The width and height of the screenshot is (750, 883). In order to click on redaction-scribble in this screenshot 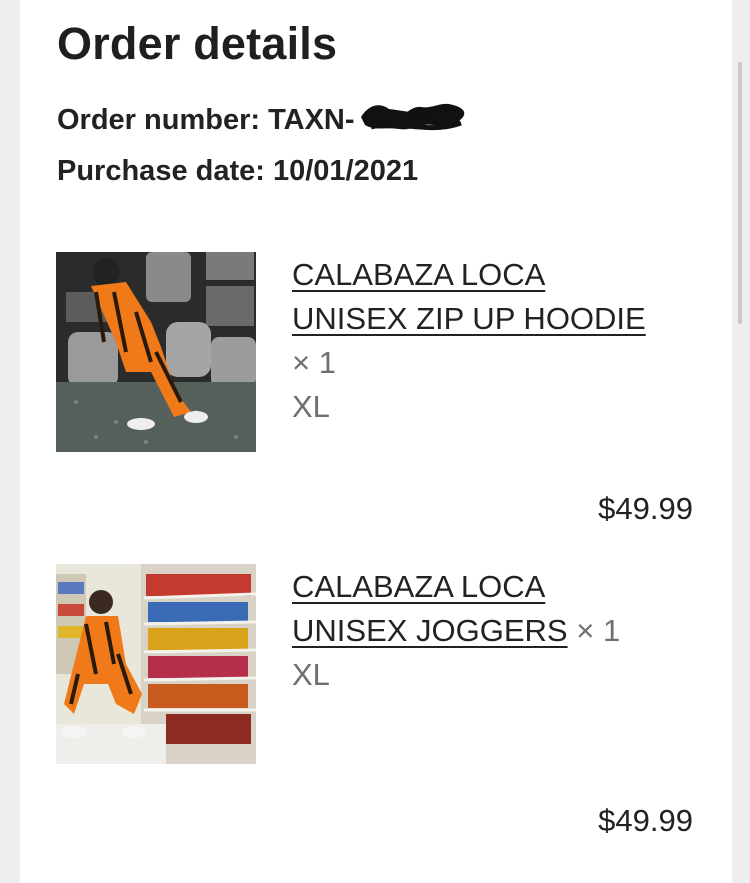, I will do `click(413, 121)`.